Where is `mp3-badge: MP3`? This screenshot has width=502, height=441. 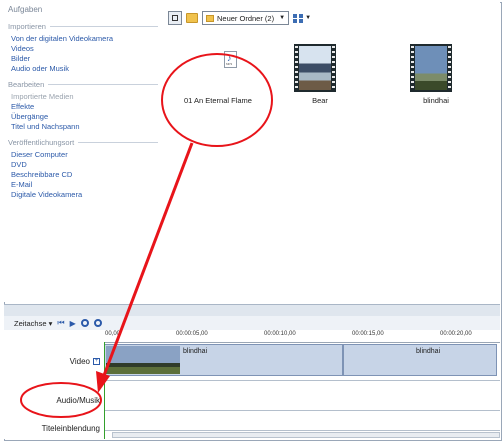 mp3-badge: MP3 is located at coordinates (229, 64).